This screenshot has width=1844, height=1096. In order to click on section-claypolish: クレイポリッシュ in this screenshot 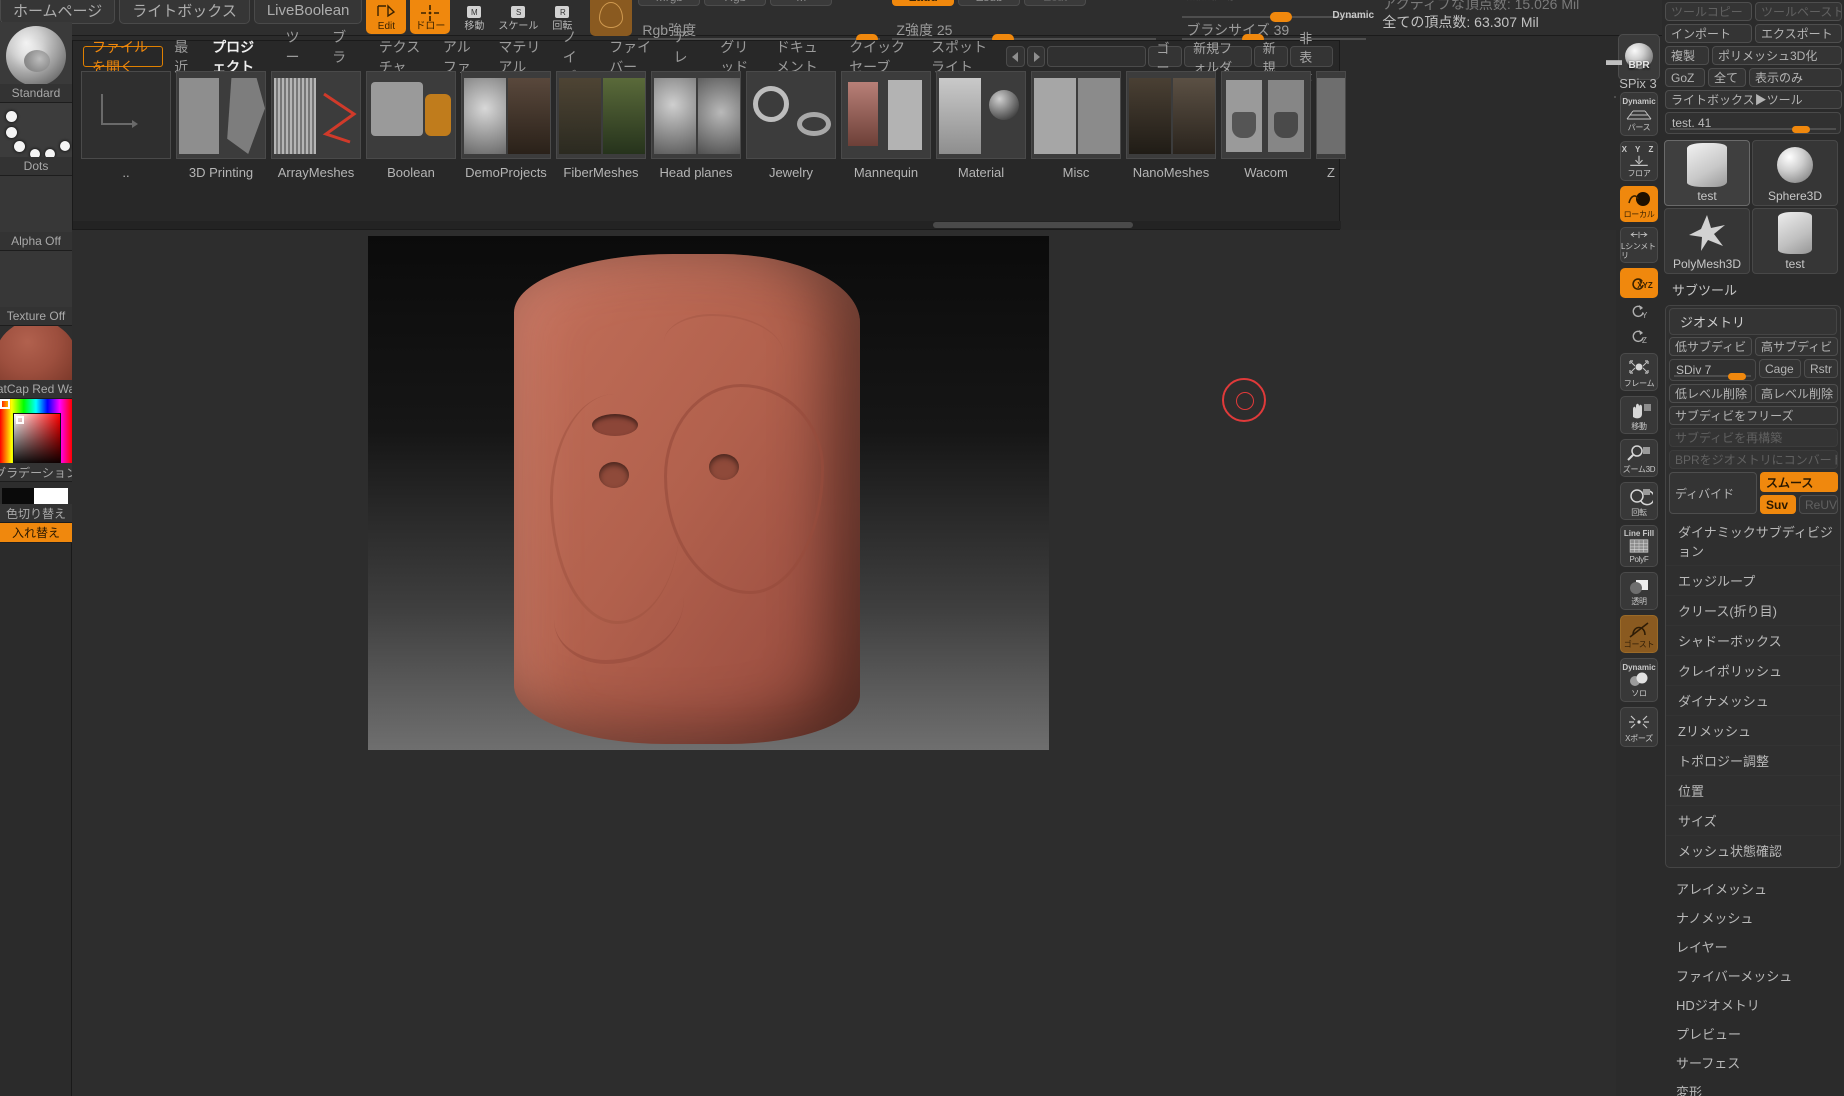, I will do `click(1753, 671)`.